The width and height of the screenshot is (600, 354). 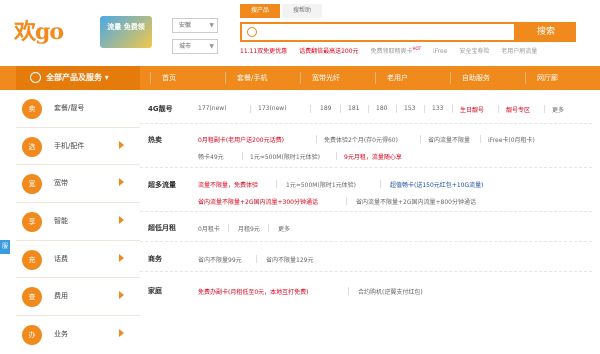 I want to click on link-item: 生日靓号, so click(x=472, y=109).